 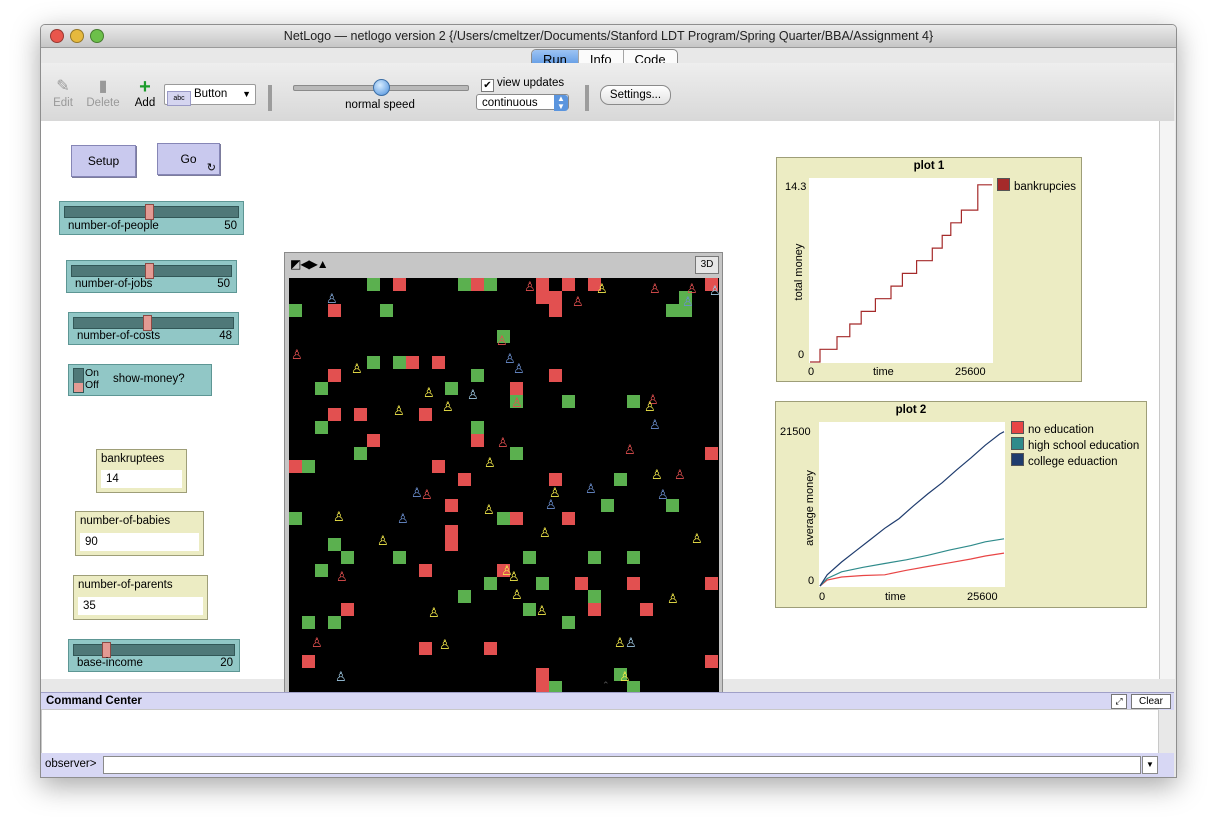 I want to click on view-updates-checkbox: ✔ view updates, so click(x=522, y=84).